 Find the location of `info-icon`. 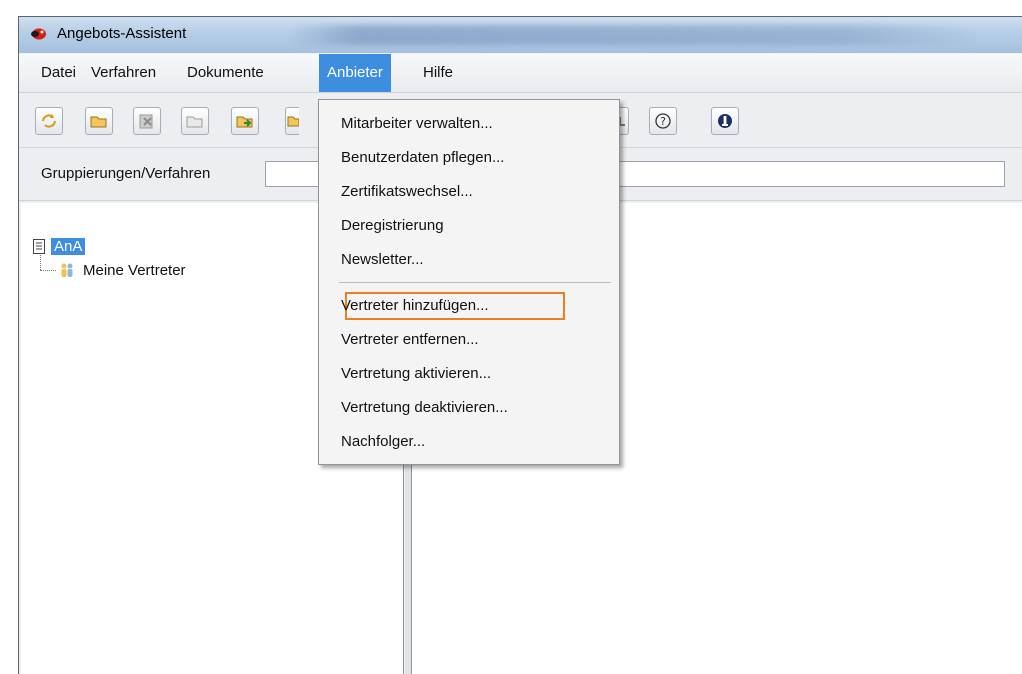

info-icon is located at coordinates (725, 121).